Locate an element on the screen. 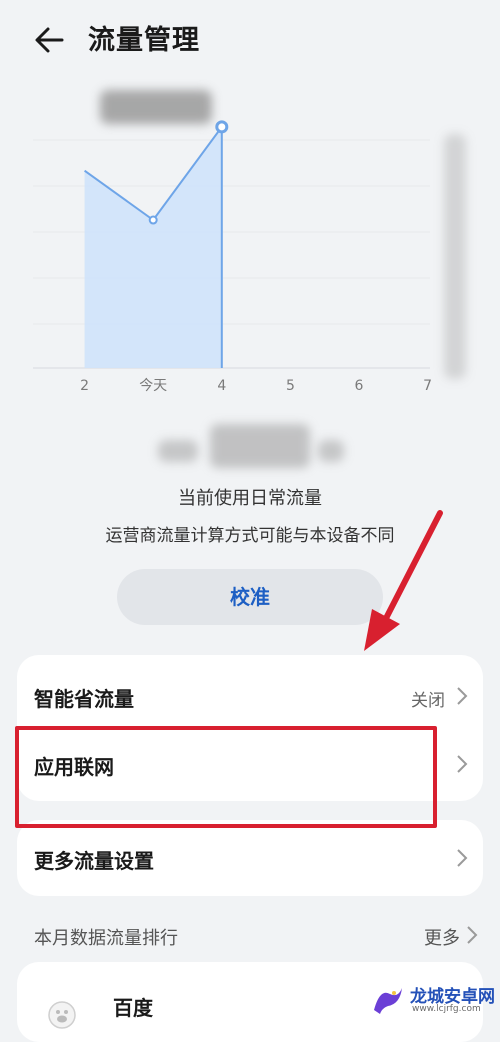  x-tick-label: 6 is located at coordinates (359, 386).